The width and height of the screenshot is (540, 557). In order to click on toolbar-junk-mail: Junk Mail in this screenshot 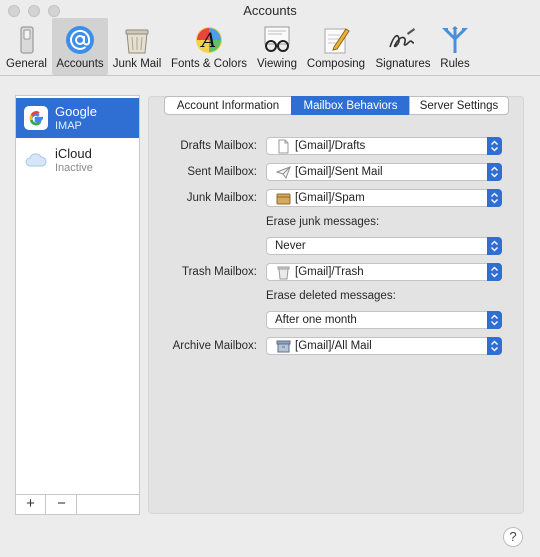, I will do `click(137, 46)`.